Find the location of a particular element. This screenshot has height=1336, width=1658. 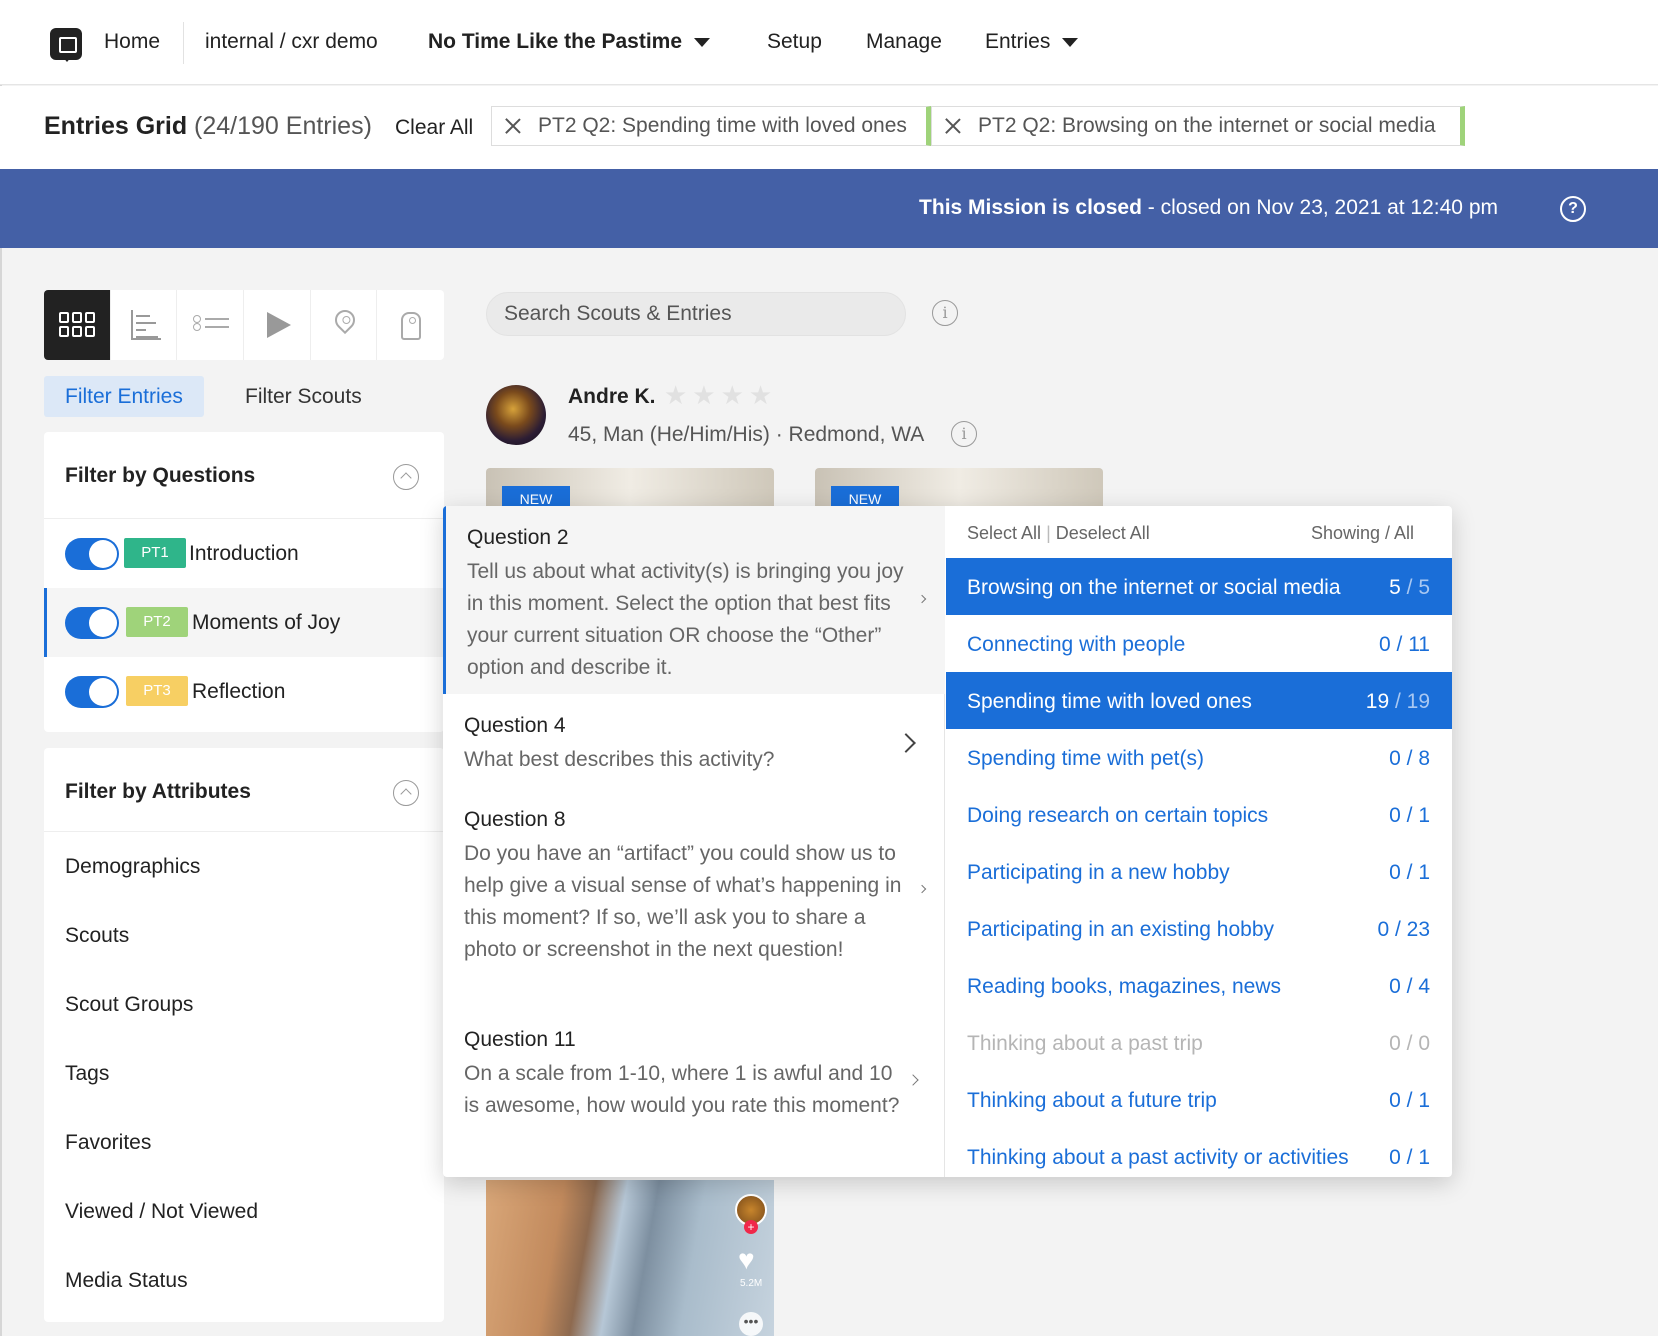

attribute-item: Demographics is located at coordinates (244, 866).